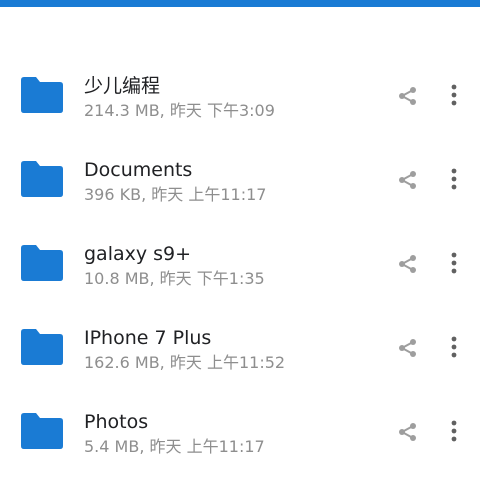 The width and height of the screenshot is (480, 480). I want to click on file-name: IPhone 7 Plus, so click(148, 338).